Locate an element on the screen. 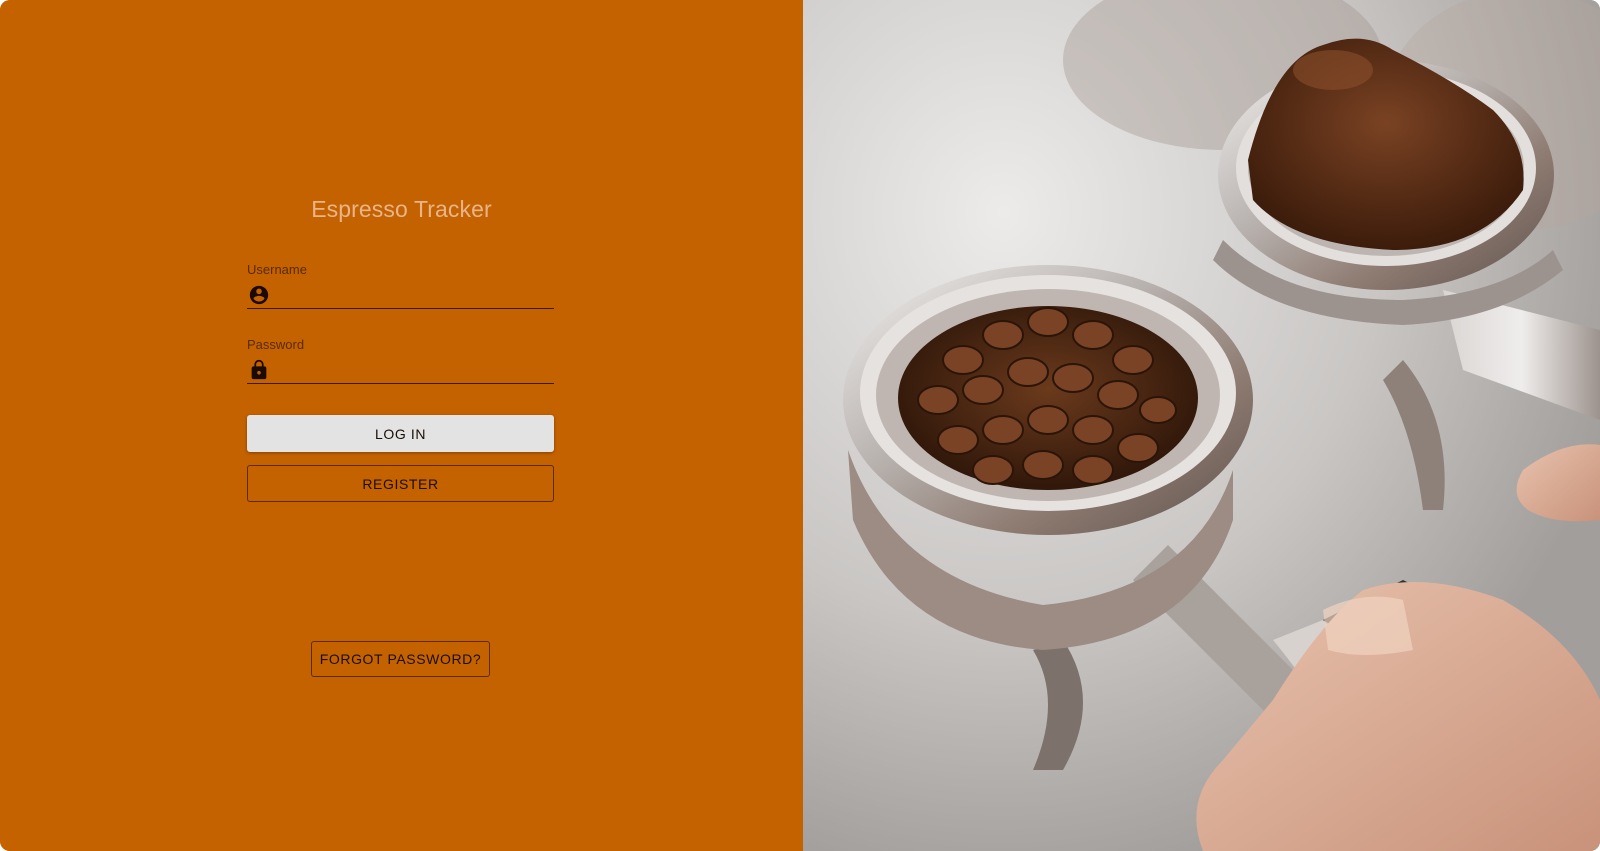 The width and height of the screenshot is (1600, 851). username-input-row is located at coordinates (400, 293).